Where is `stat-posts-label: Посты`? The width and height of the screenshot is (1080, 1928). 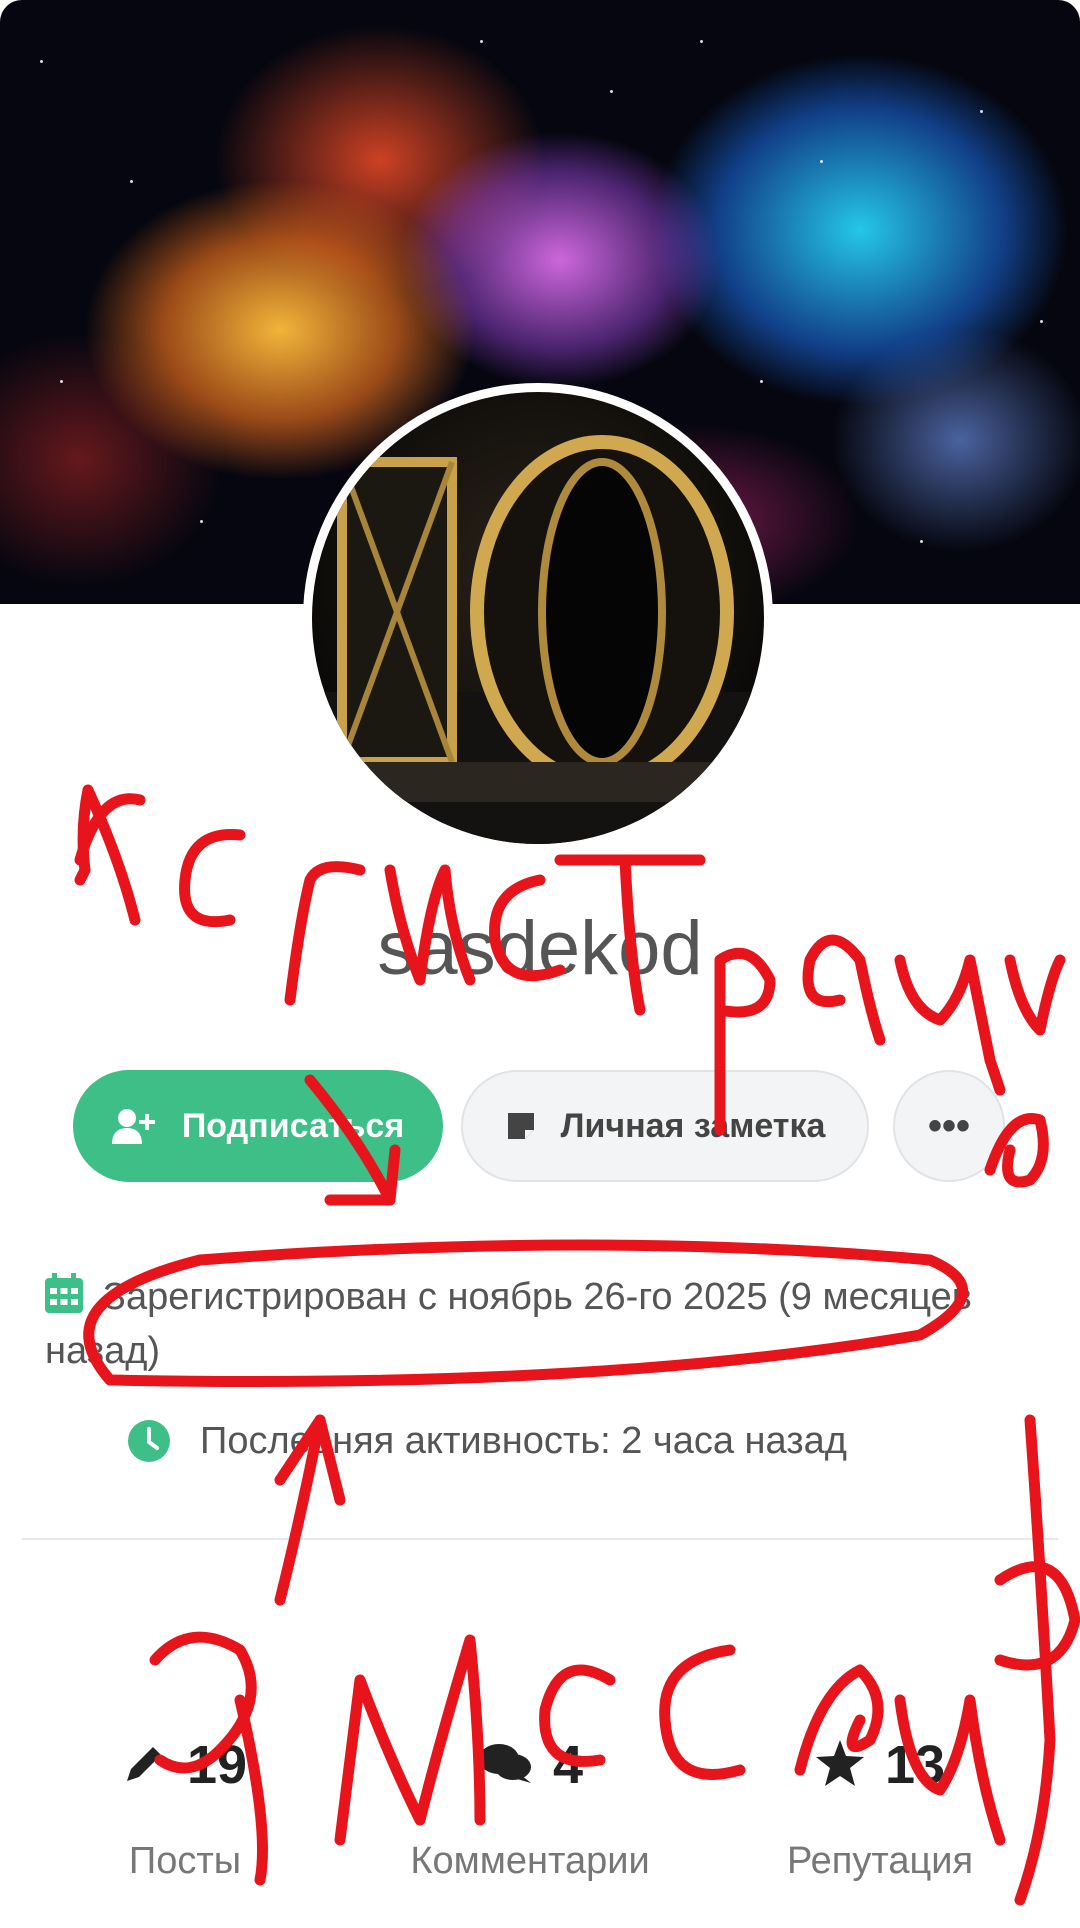 stat-posts-label: Посты is located at coordinates (185, 1861).